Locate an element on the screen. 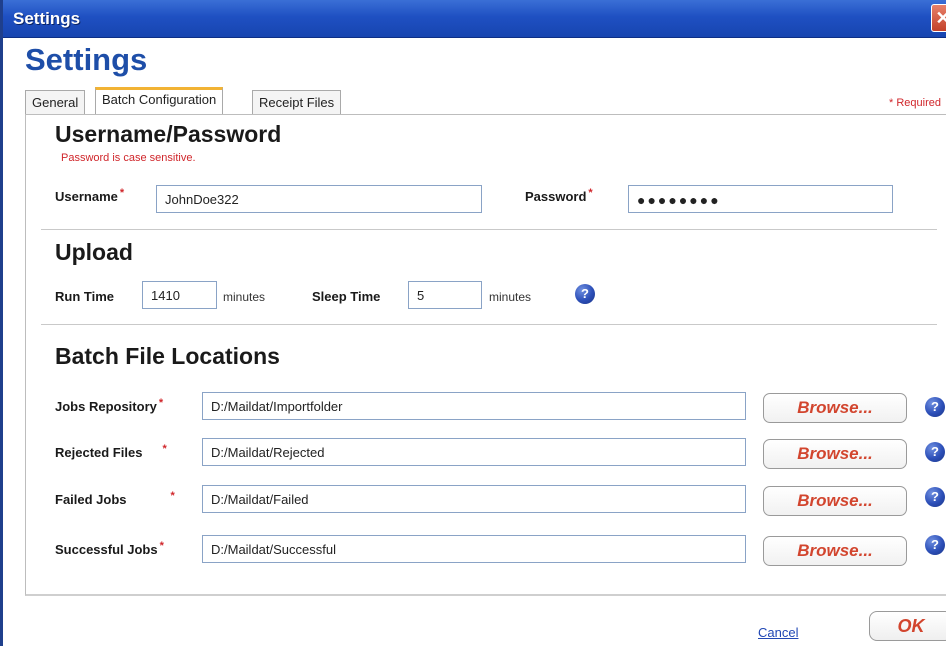  required-note: * Required is located at coordinates (915, 103).